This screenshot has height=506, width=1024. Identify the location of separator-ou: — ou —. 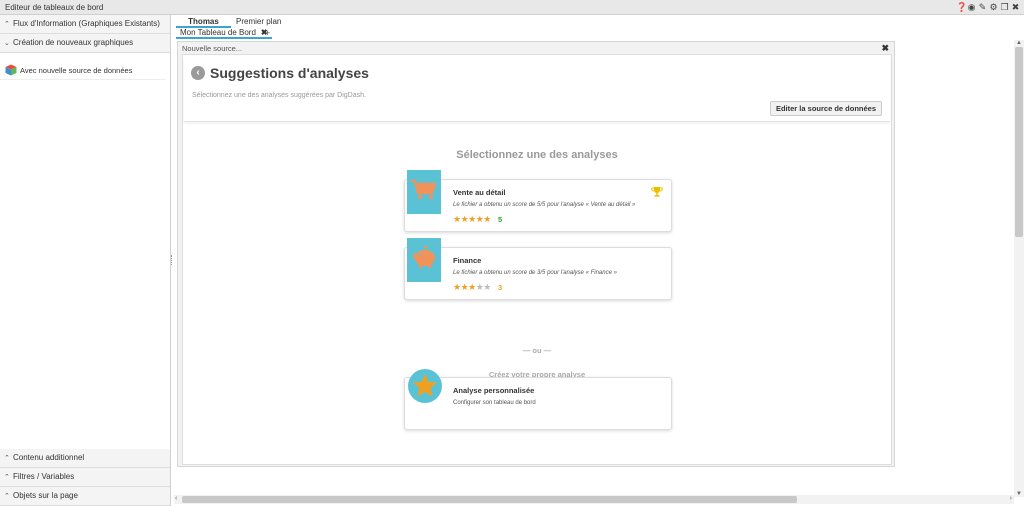
(537, 350).